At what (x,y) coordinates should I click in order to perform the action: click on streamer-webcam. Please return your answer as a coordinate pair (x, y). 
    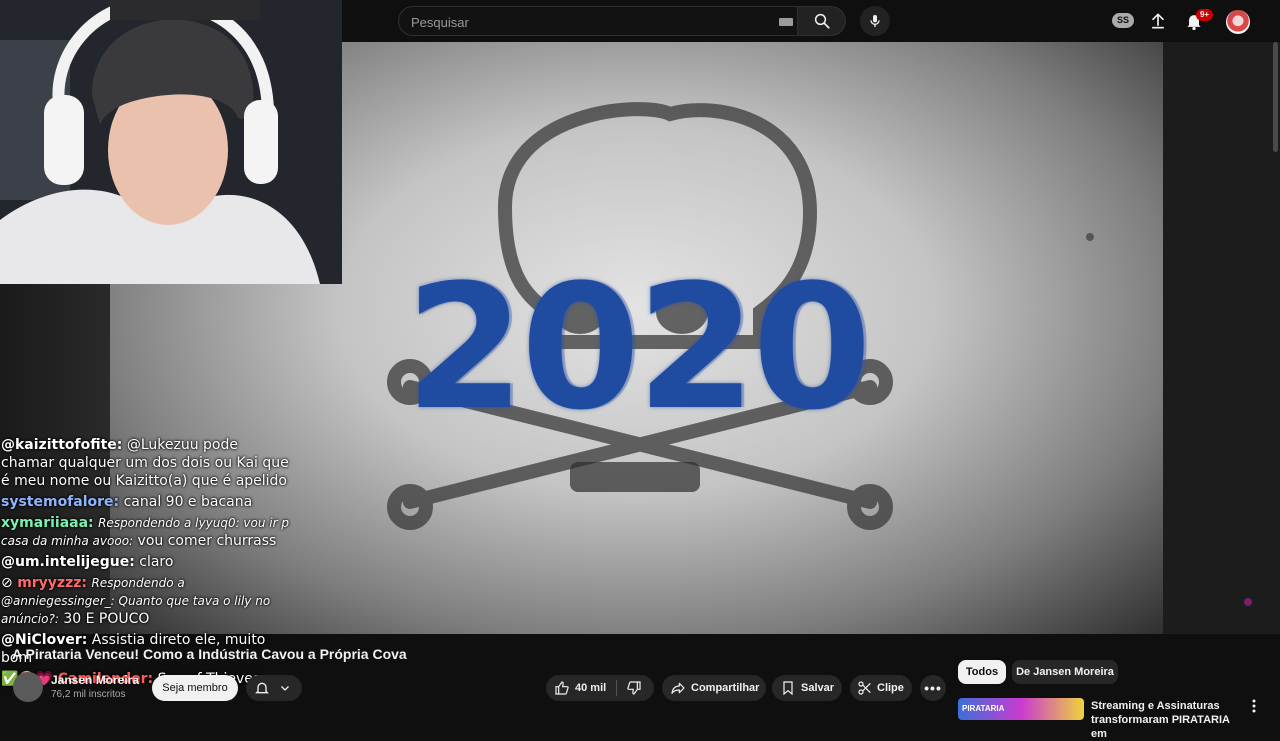
    Looking at the image, I should click on (171, 142).